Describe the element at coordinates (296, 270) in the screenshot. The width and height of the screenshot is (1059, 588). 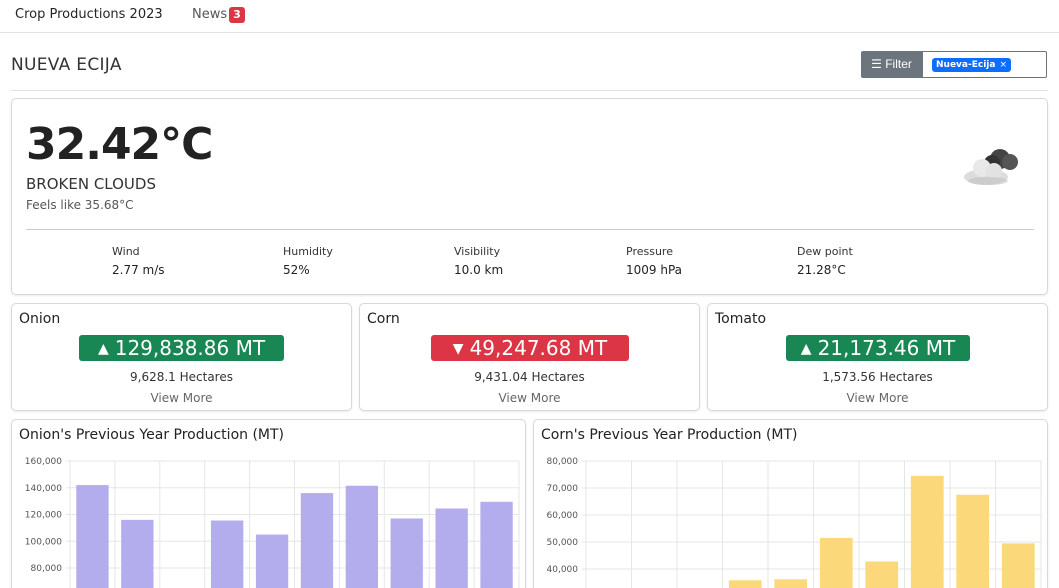
I see `metric-value: 52%` at that location.